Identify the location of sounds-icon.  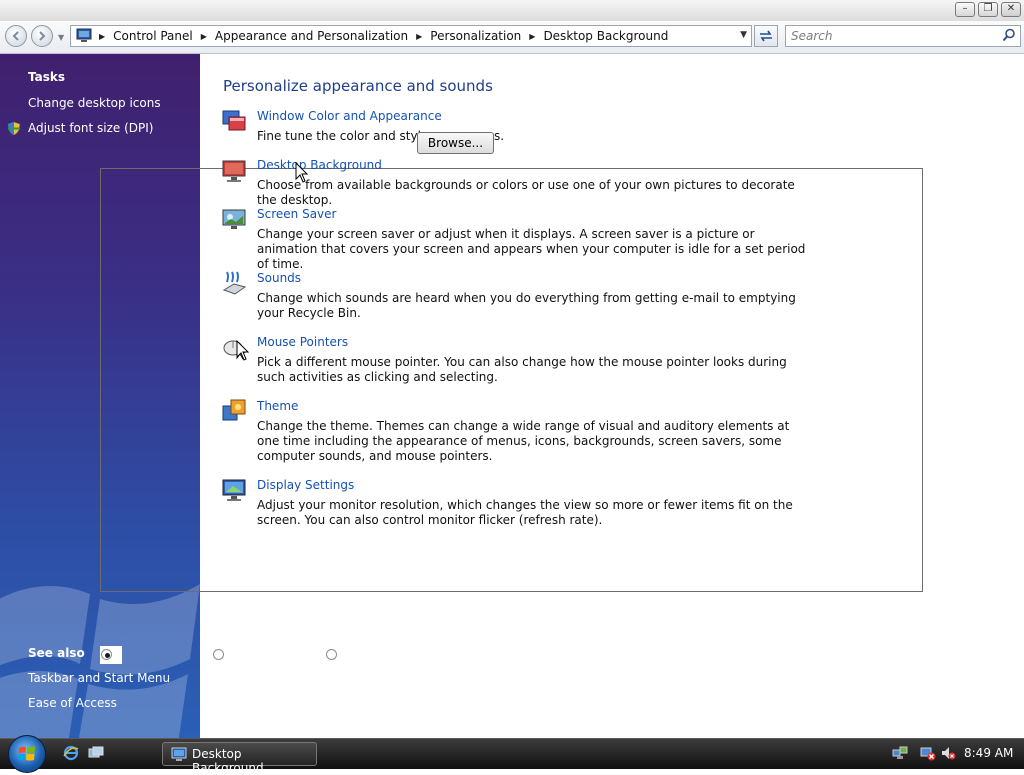
(234, 283).